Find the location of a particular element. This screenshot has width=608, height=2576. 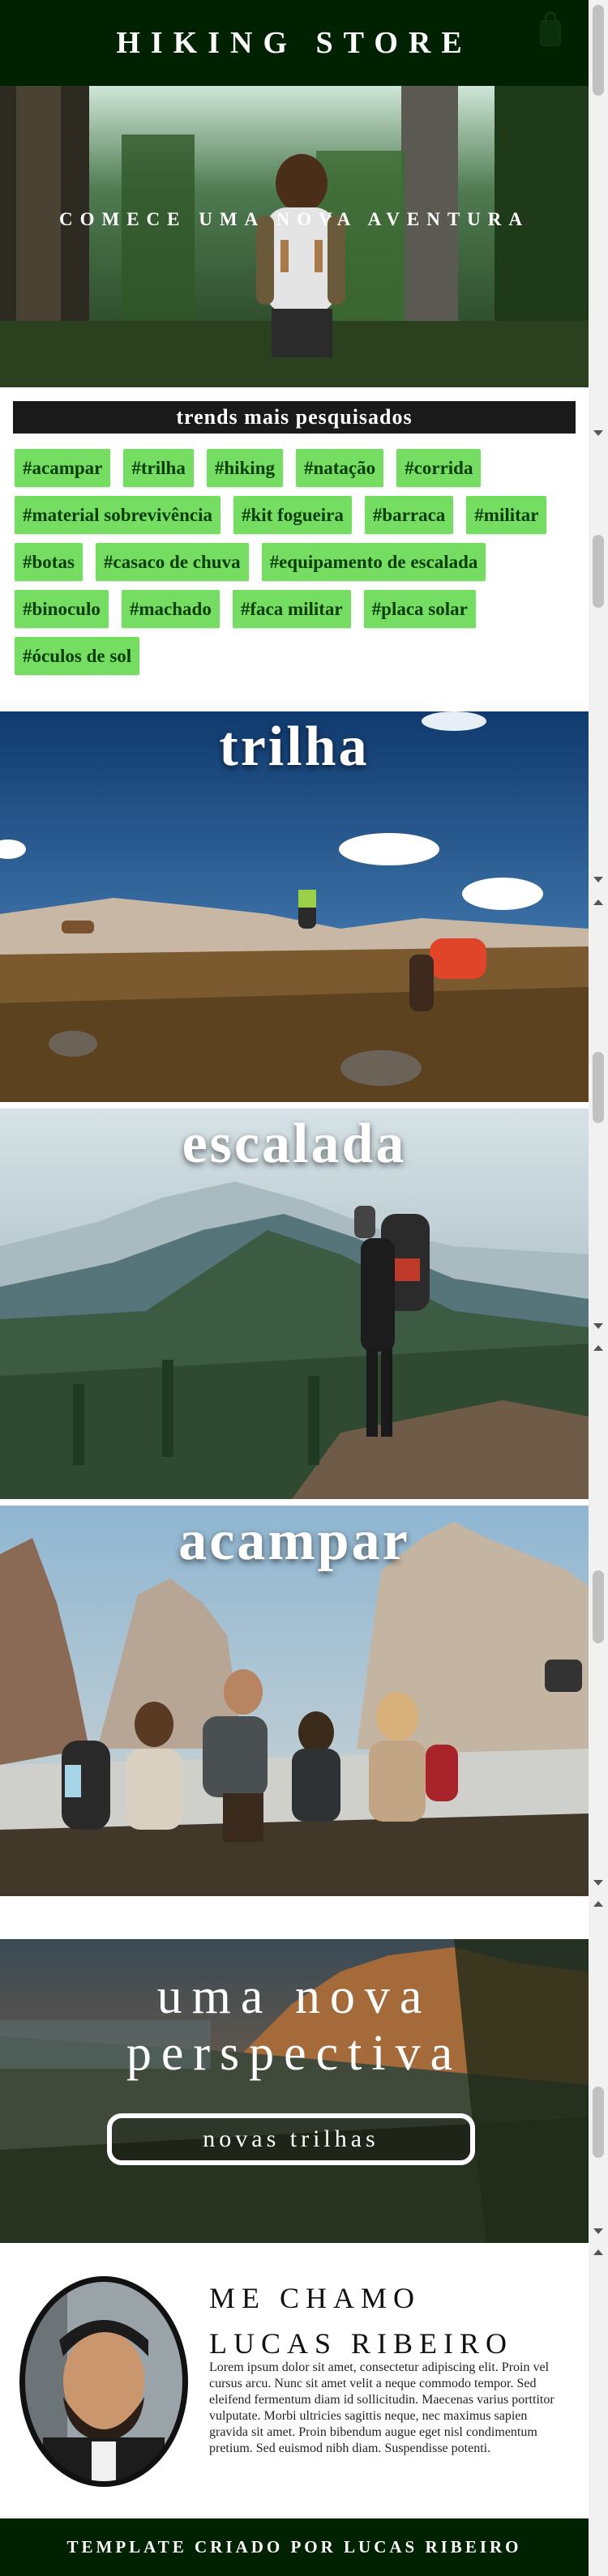

trend-tag: #acampar is located at coordinates (63, 468).